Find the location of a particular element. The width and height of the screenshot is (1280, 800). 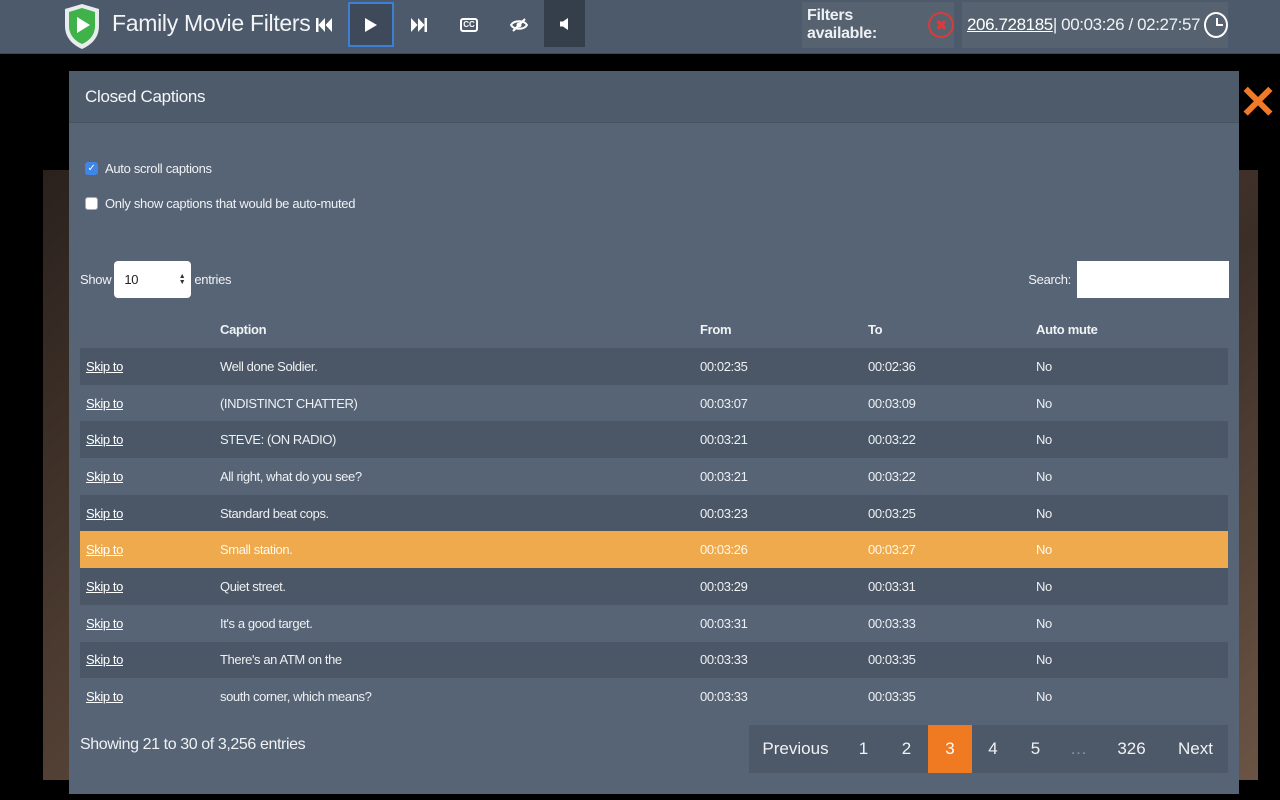

app-title: Family Movie Filters is located at coordinates (211, 23).